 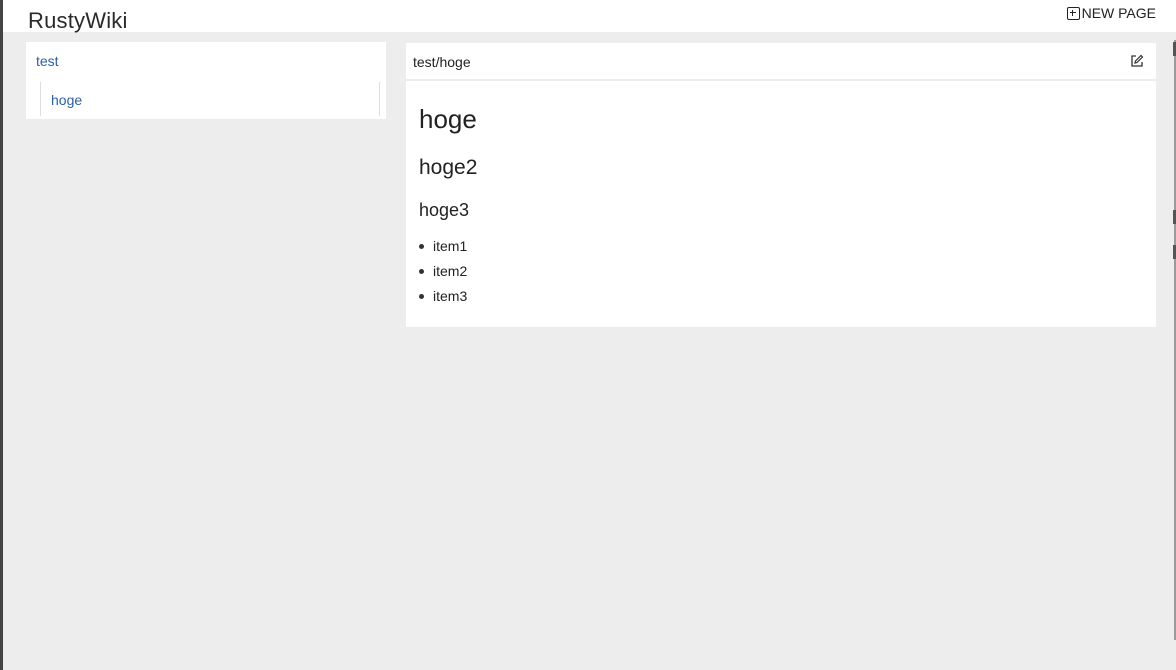 I want to click on edit-button, so click(x=1137, y=61).